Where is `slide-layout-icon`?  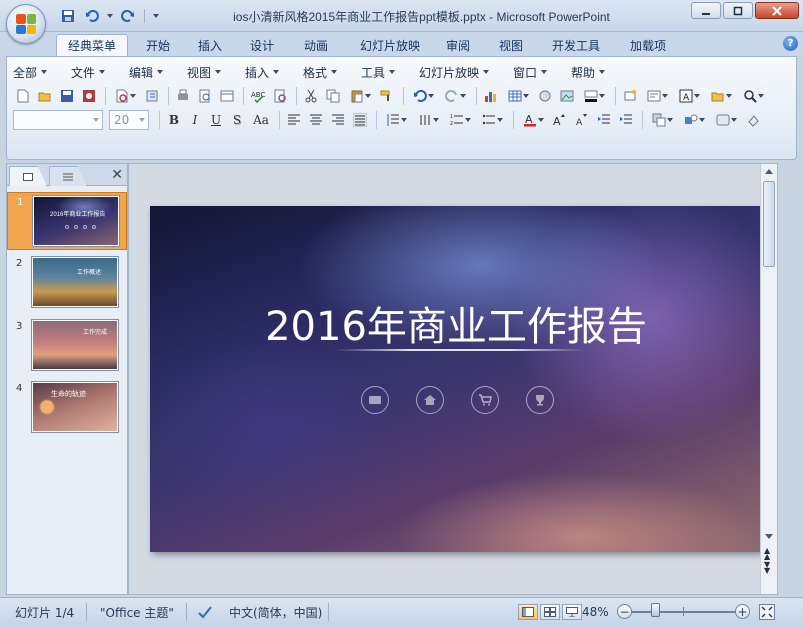 slide-layout-icon is located at coordinates (657, 96).